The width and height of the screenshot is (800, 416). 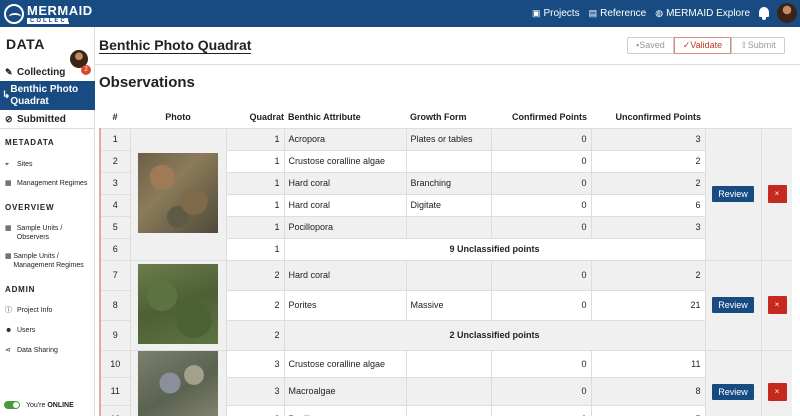 I want to click on info-icon: ⓘ, so click(x=8, y=310).